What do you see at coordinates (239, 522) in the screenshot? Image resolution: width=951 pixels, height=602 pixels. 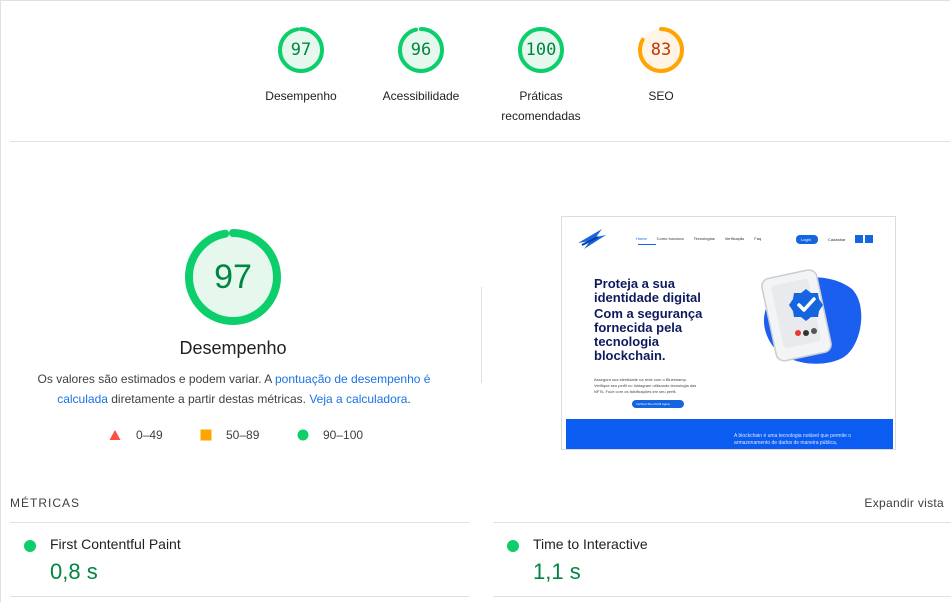 I see `metrics-divider-left` at bounding box center [239, 522].